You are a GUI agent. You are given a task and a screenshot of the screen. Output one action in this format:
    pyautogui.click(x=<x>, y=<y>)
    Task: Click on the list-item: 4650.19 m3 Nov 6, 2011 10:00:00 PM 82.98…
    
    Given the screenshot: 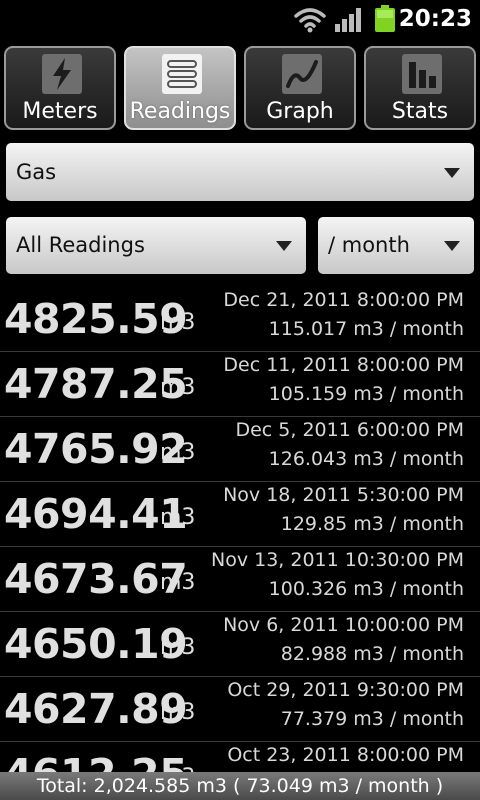 What is the action you would take?
    pyautogui.click(x=240, y=644)
    